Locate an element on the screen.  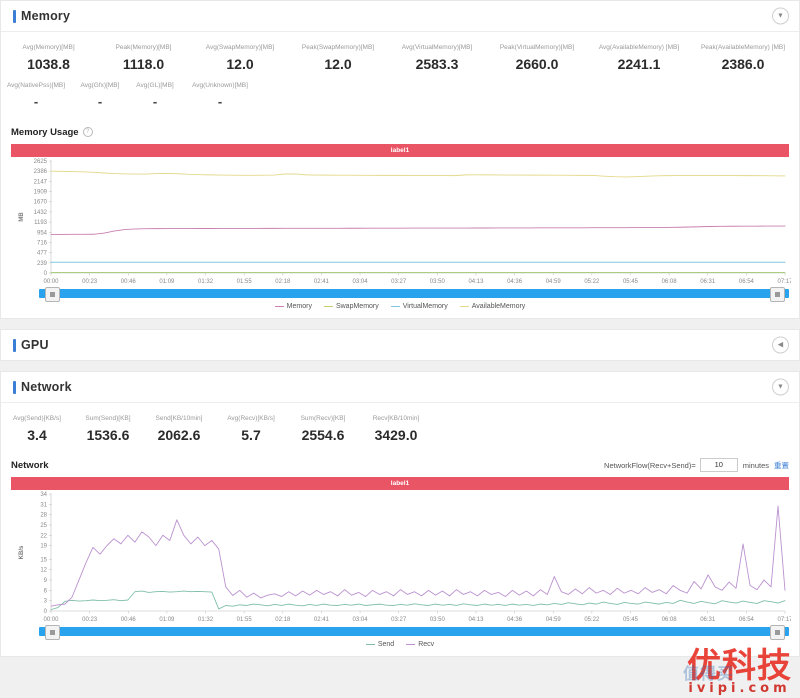
network-flow-unit: minutes is located at coordinates (755, 465).